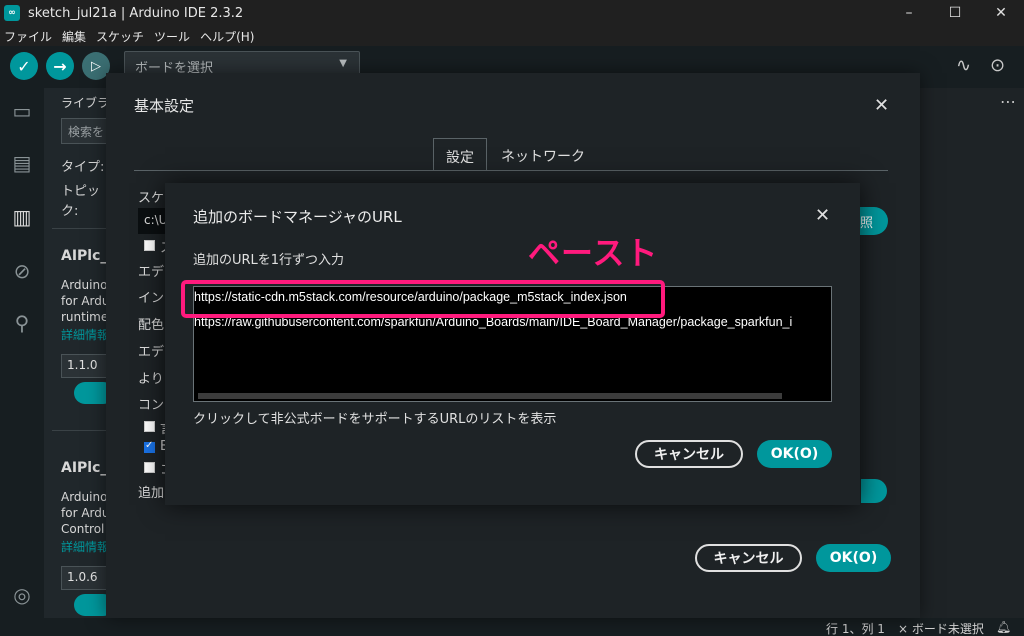 The image size is (1024, 636). I want to click on horizontal-scrollbar, so click(490, 396).